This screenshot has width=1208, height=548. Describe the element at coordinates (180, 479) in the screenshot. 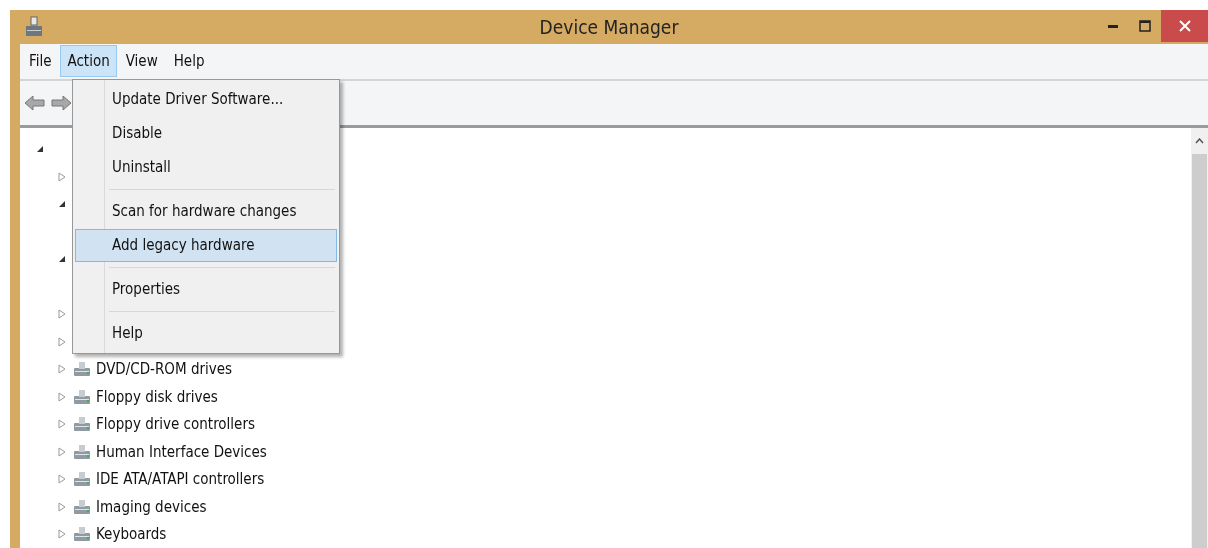

I see `tree-item: IDE ATA/ATAPI controllers` at that location.